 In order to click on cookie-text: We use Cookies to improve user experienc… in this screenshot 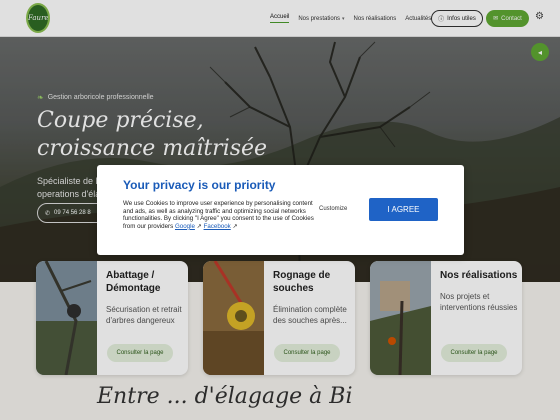, I will do `click(219, 215)`.